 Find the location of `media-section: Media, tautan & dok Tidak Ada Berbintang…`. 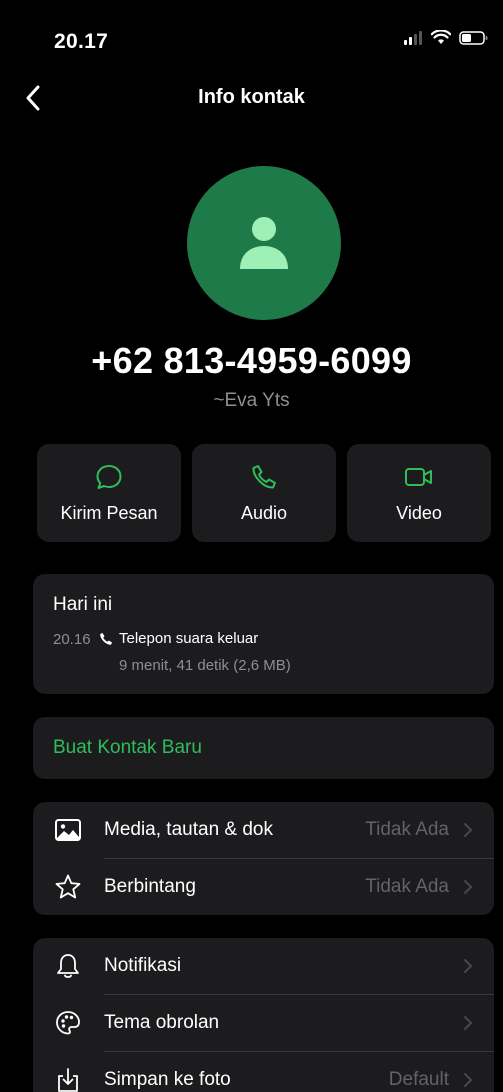

media-section: Media, tautan & dok Tidak Ada Berbintang… is located at coordinates (263, 858).